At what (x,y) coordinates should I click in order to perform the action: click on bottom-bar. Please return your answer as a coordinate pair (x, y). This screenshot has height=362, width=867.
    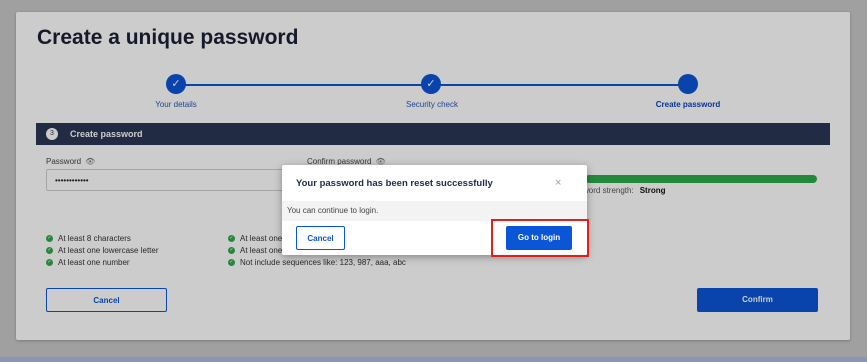
    Looking at the image, I should click on (433, 359).